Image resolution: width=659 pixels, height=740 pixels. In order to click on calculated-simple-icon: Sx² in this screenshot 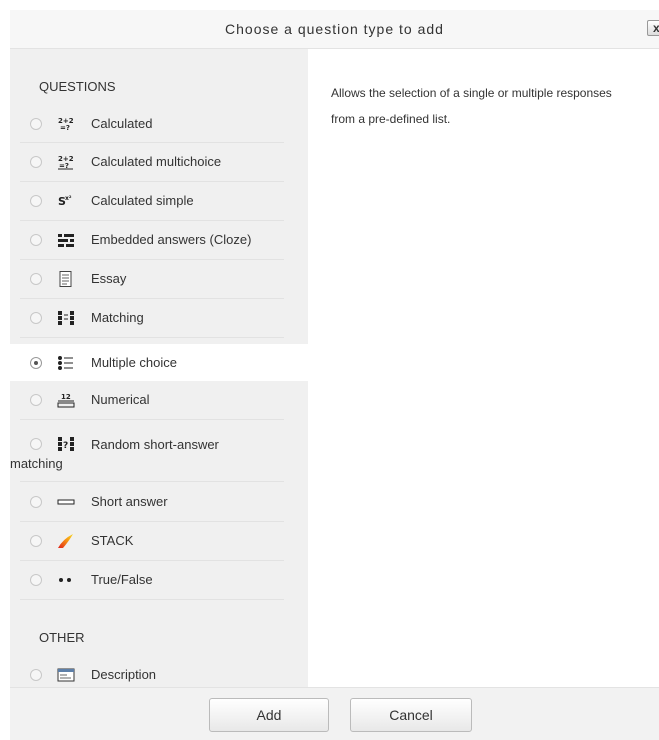, I will do `click(66, 201)`.